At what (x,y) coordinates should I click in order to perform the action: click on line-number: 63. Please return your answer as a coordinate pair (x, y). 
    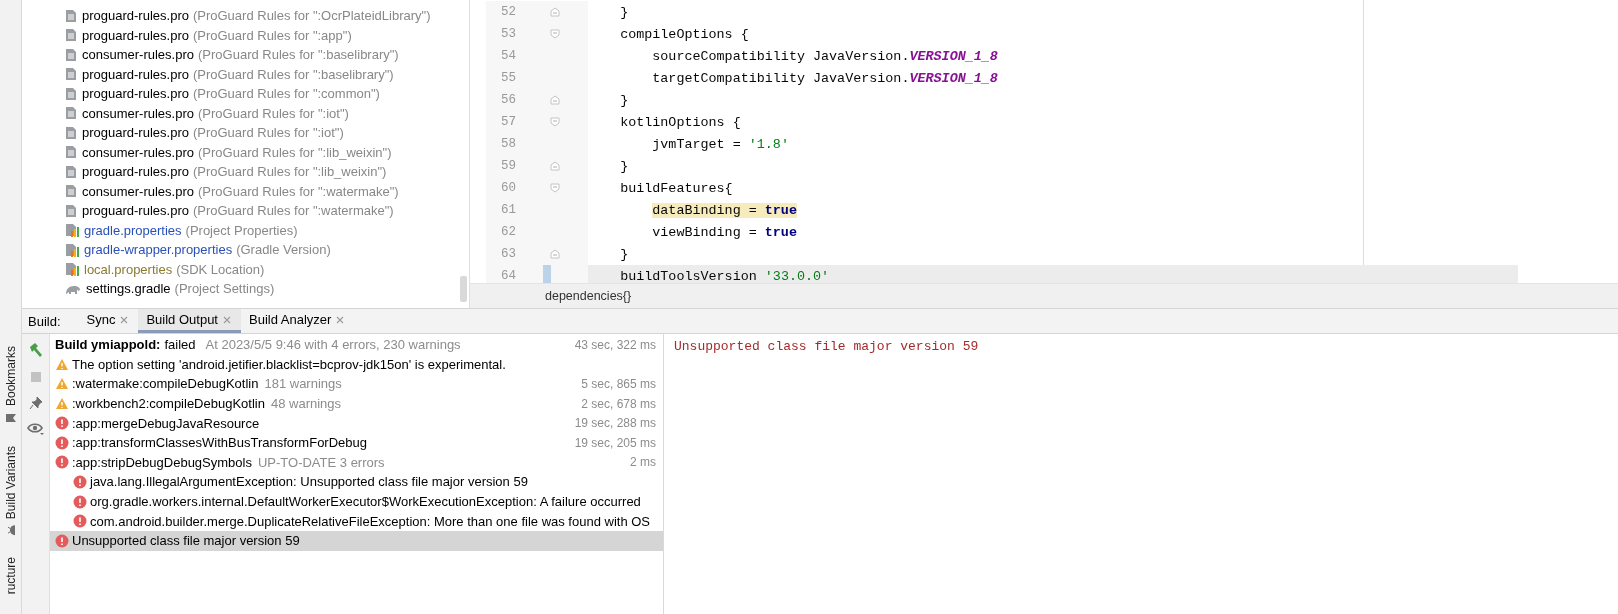
    Looking at the image, I should click on (508, 254).